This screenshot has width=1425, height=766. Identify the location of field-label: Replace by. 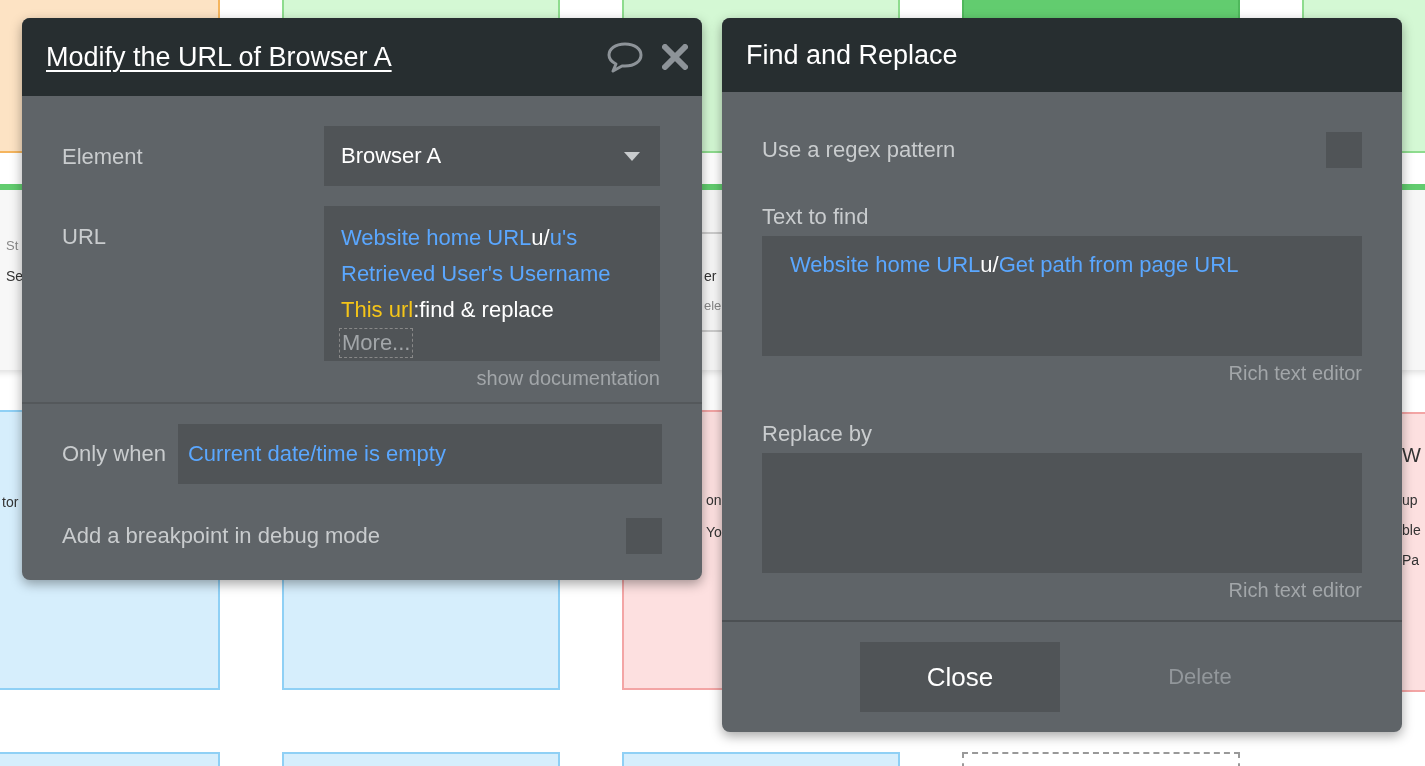
(818, 434).